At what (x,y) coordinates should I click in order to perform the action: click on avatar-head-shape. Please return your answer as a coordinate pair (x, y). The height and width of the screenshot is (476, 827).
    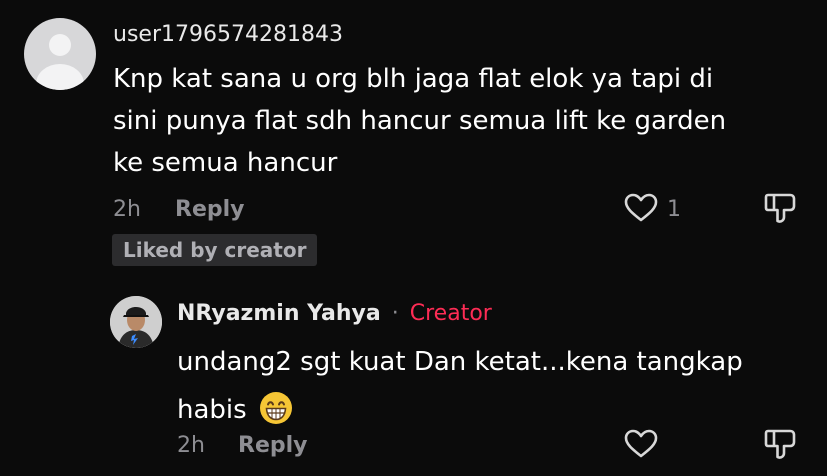
    Looking at the image, I should click on (60, 45).